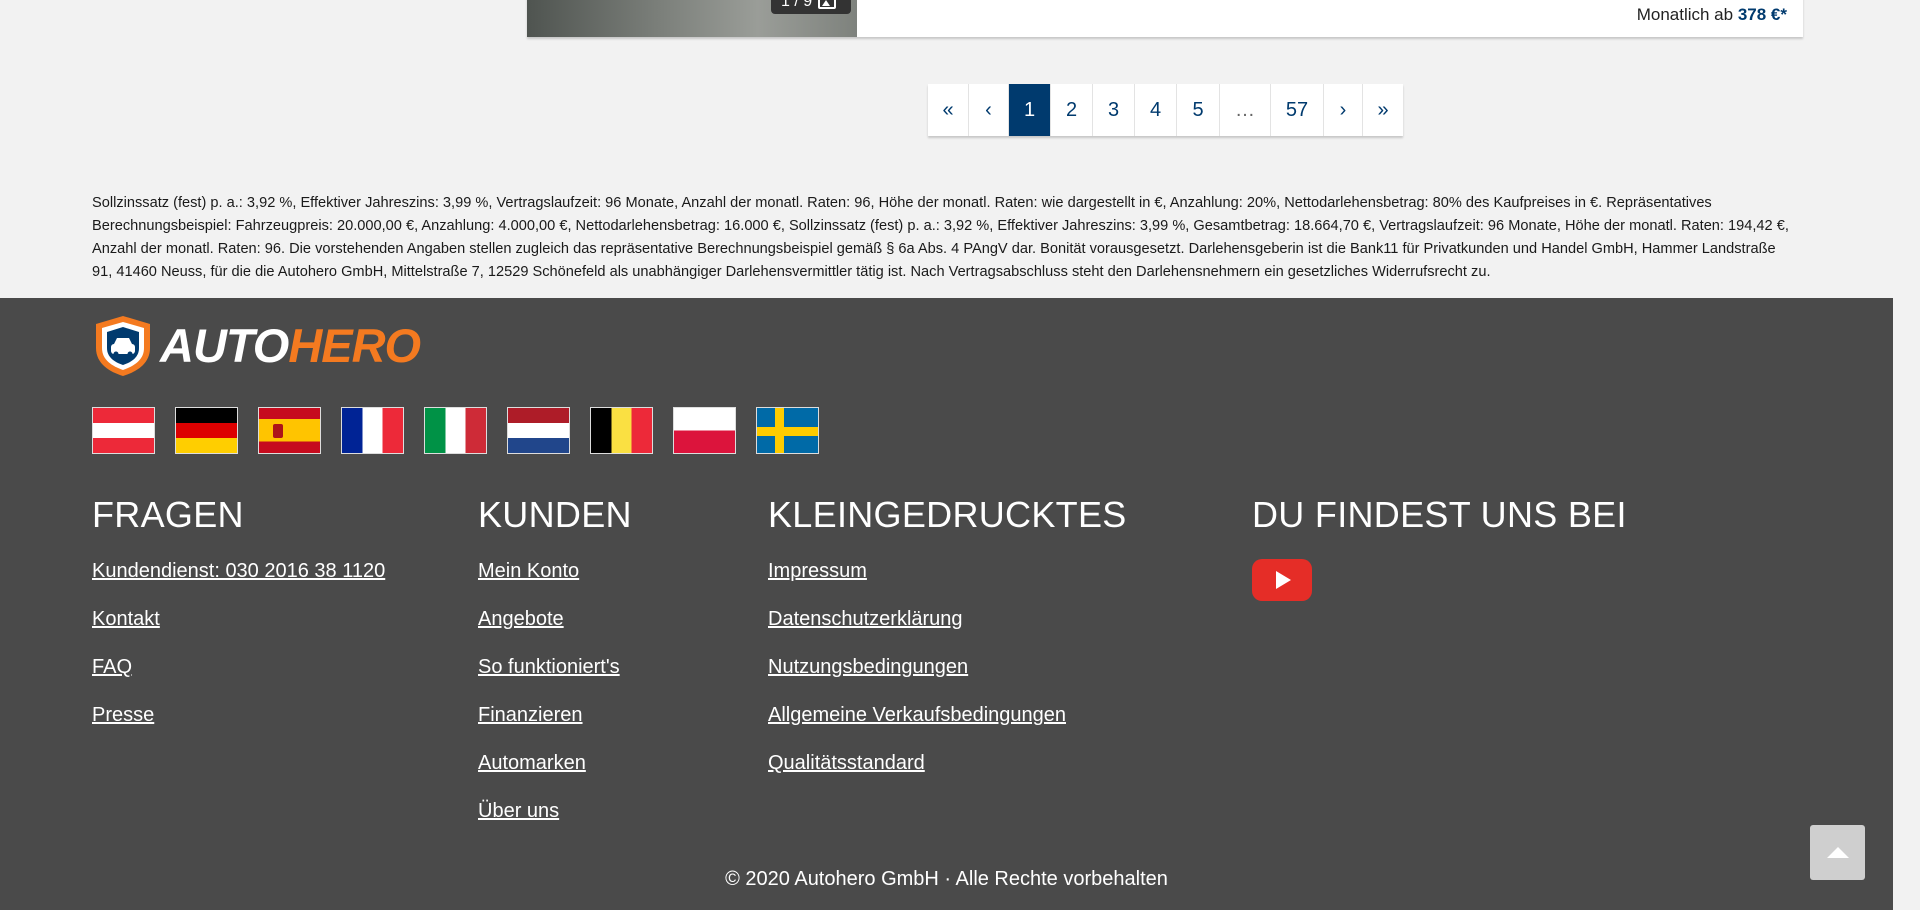 Image resolution: width=1920 pixels, height=910 pixels. What do you see at coordinates (278, 431) in the screenshot?
I see `spain-coat-of-arms` at bounding box center [278, 431].